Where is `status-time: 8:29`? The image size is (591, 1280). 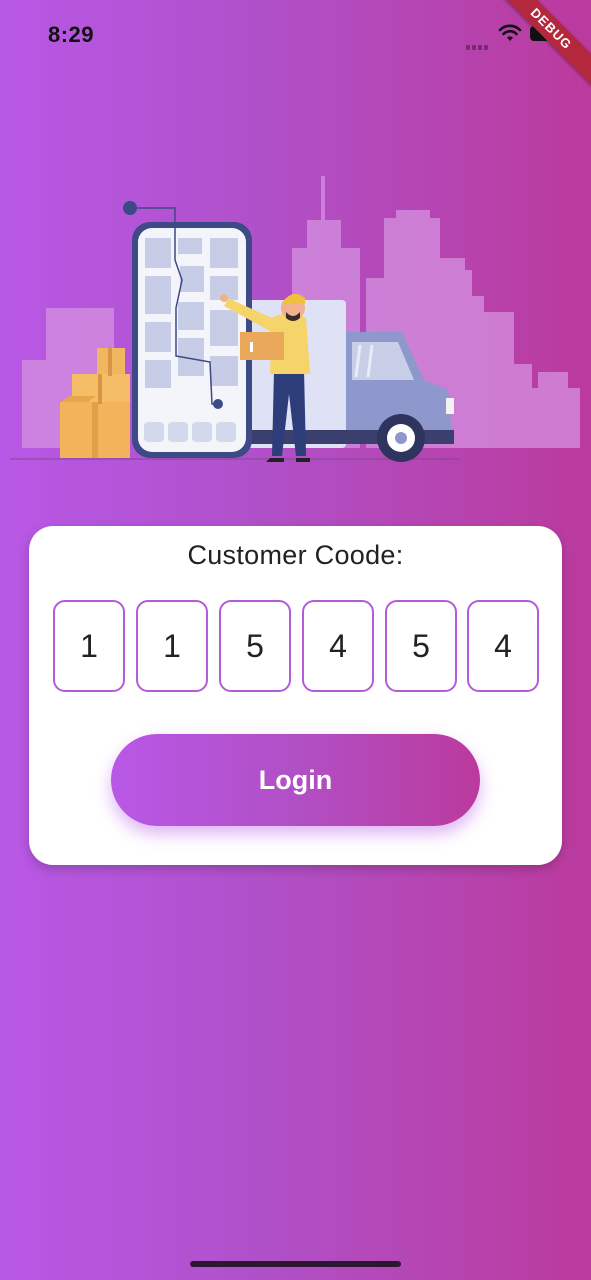 status-time: 8:29 is located at coordinates (71, 34).